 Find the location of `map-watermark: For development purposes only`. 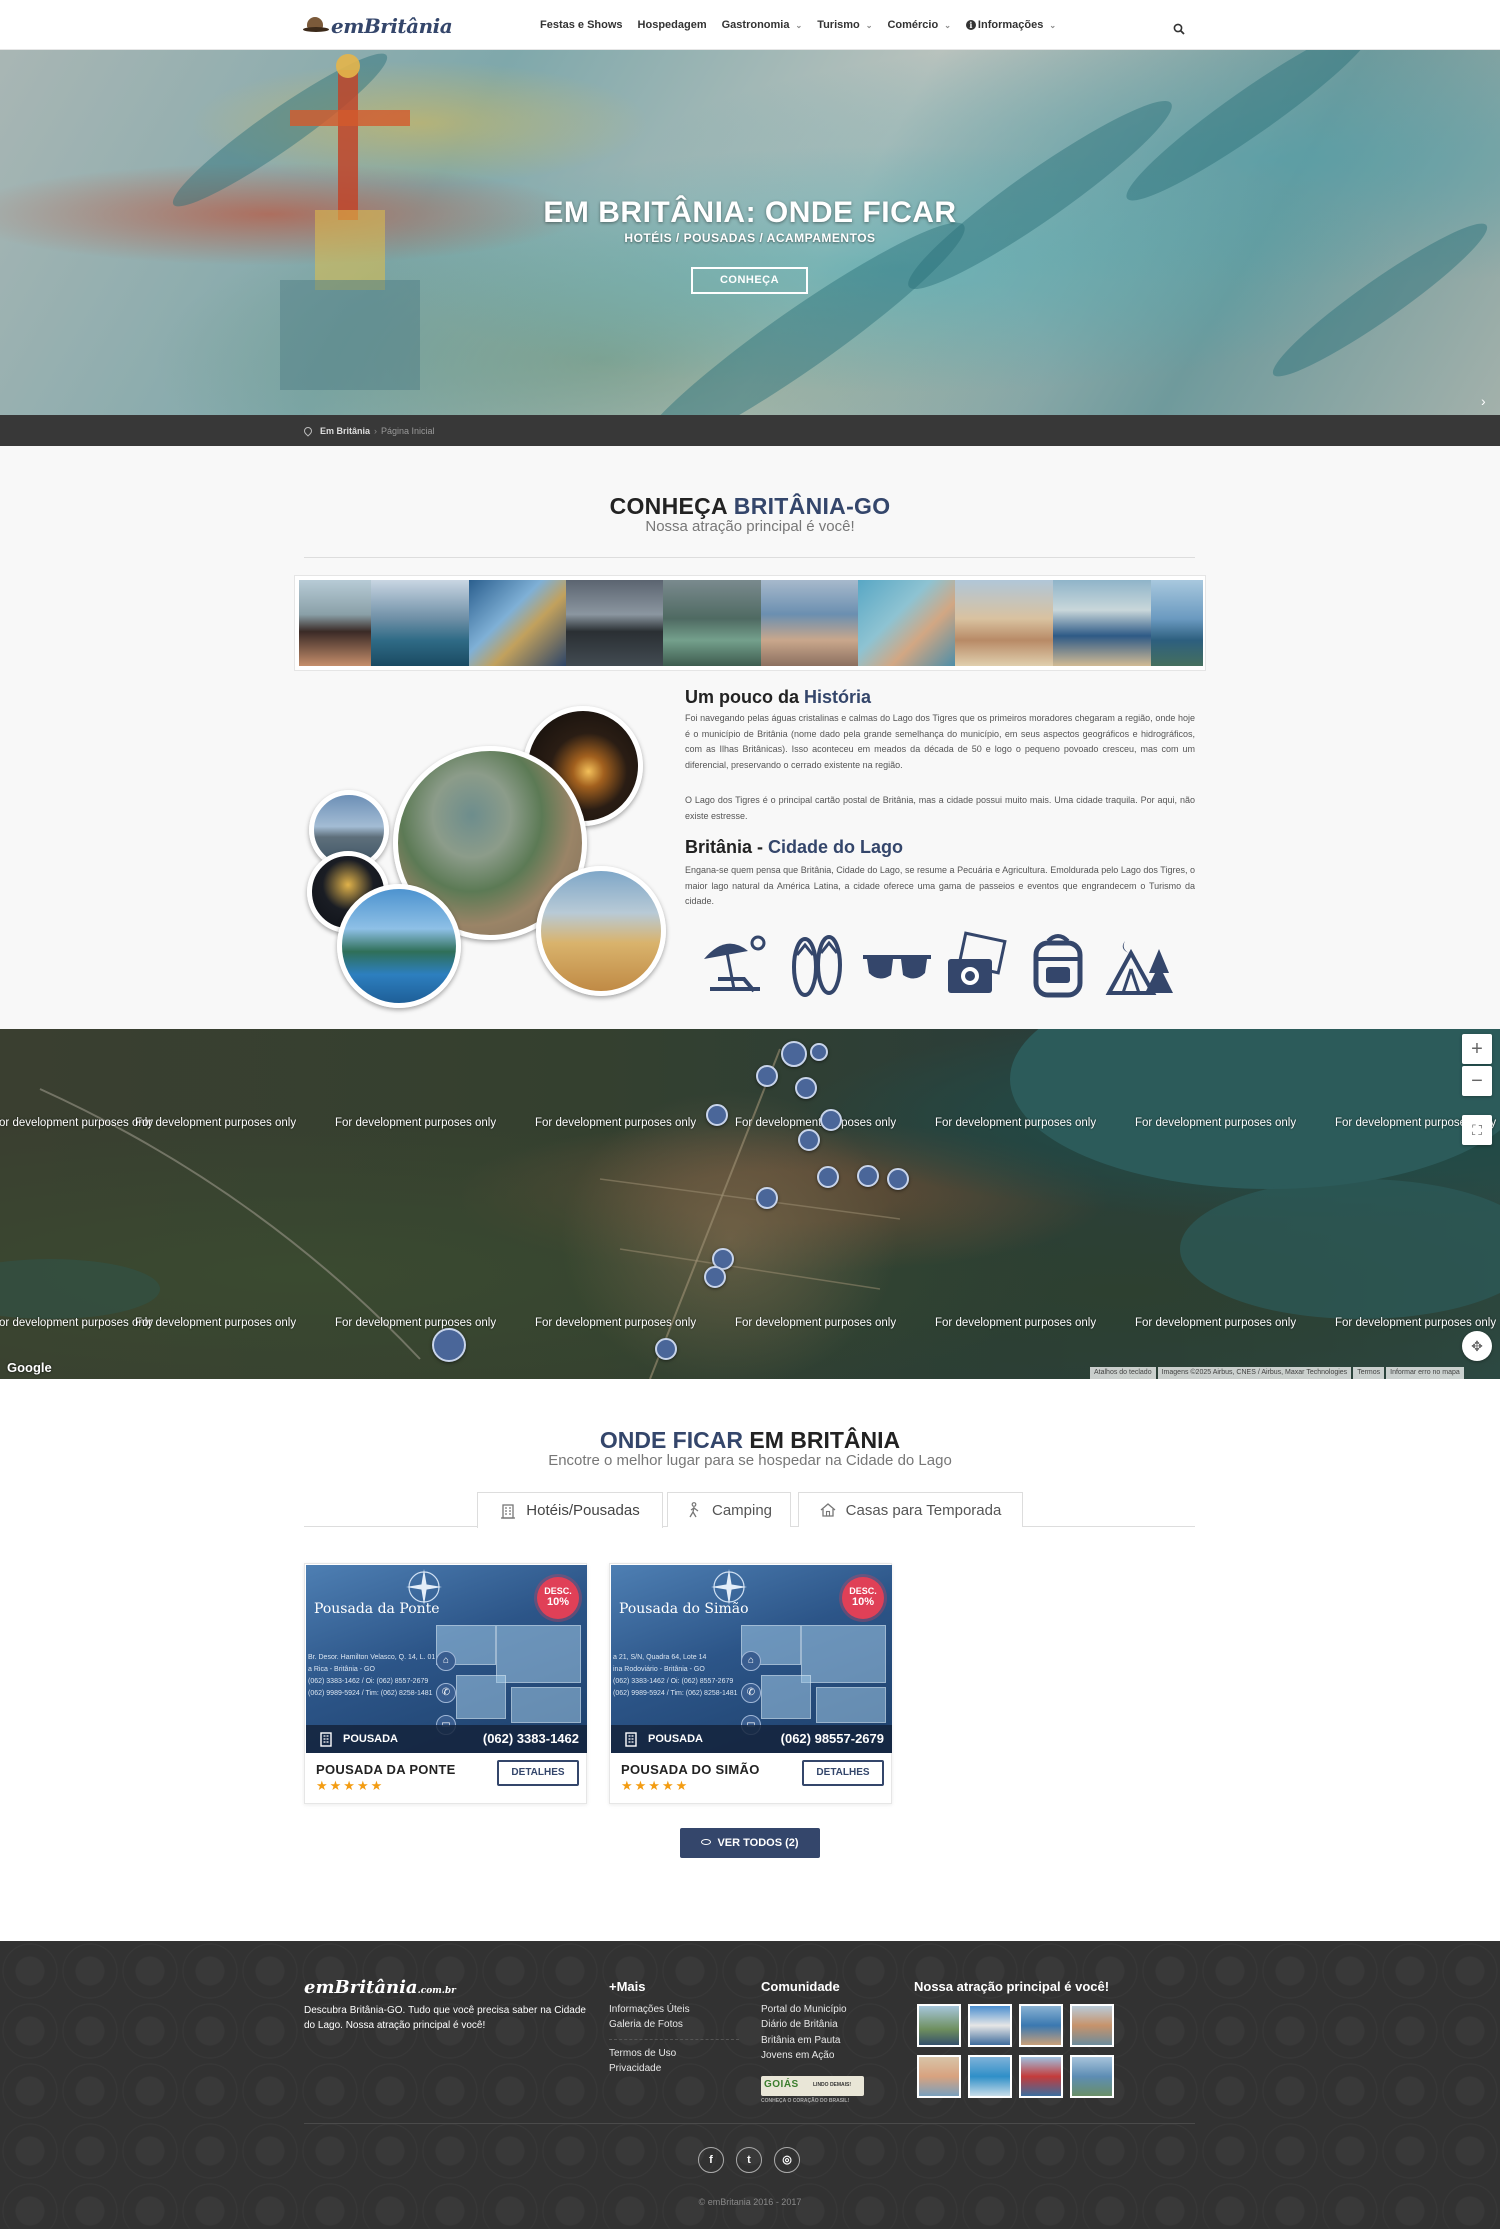

map-watermark: For development purposes only is located at coordinates (416, 1323).